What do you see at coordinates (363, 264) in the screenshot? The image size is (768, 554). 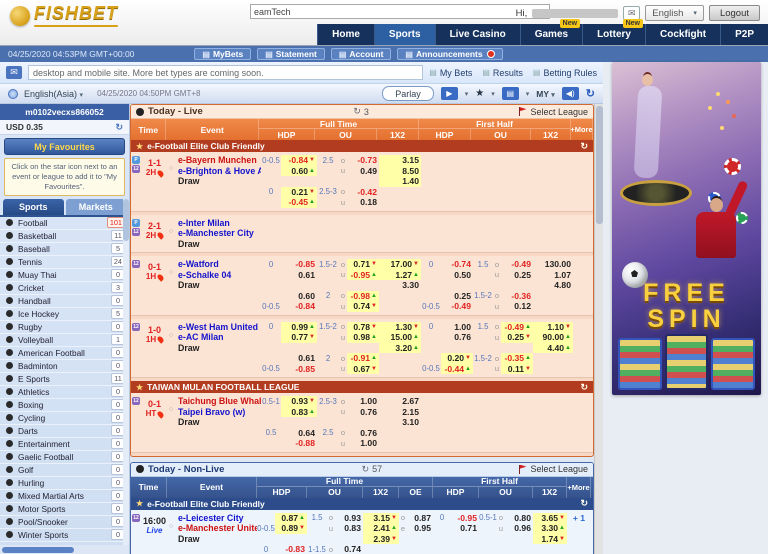 I see `ft-ou-odds: 0.71 ▼` at bounding box center [363, 264].